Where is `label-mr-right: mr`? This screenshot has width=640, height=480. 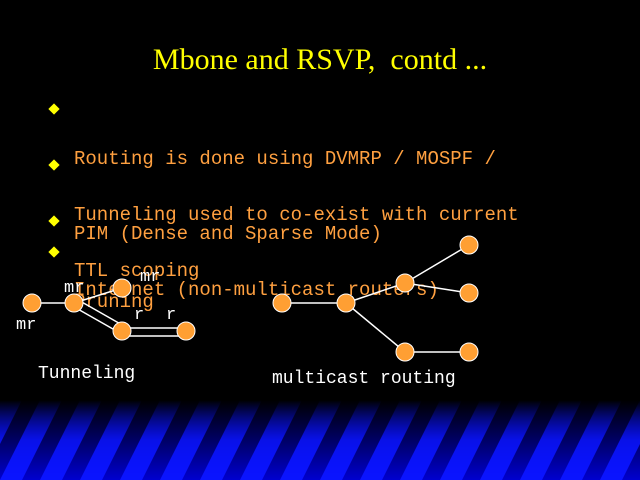
label-mr-right: mr is located at coordinates (150, 277).